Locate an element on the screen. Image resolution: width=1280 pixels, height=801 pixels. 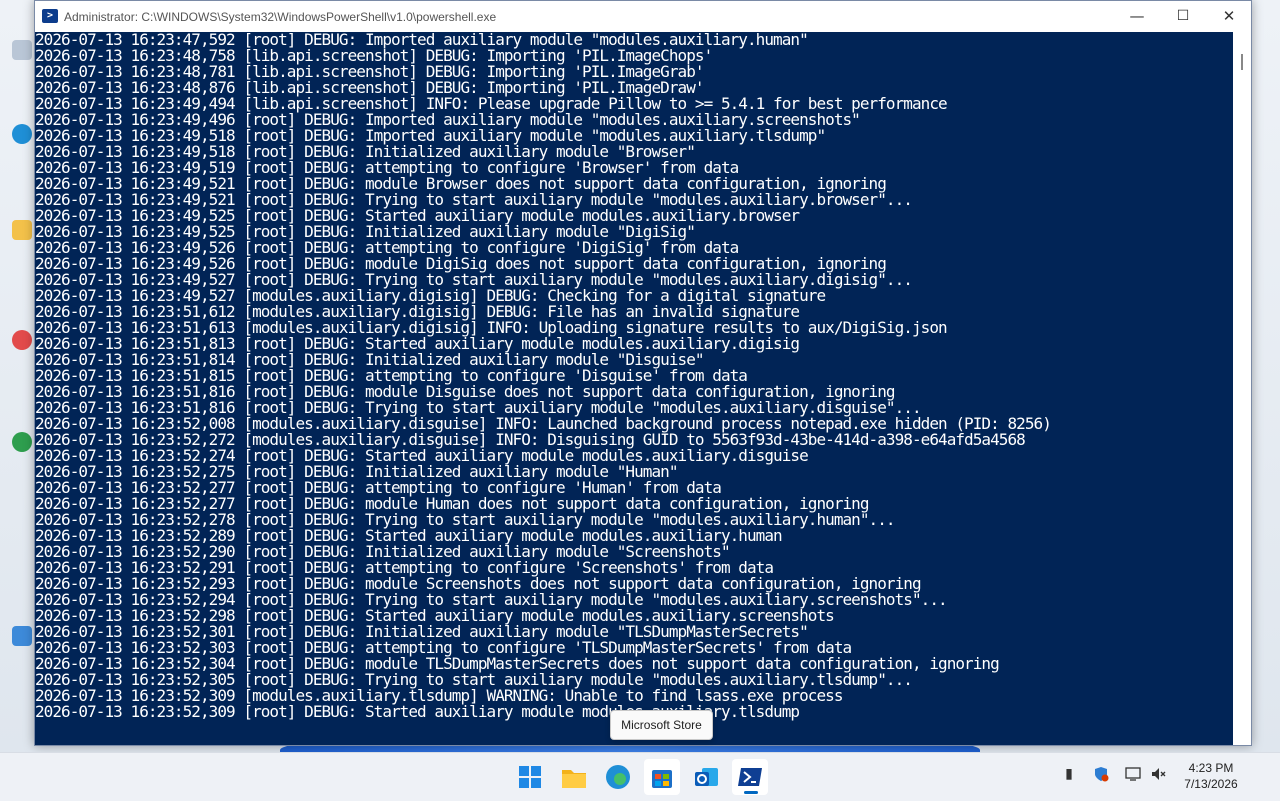
network-icon is located at coordinates (1133, 774).